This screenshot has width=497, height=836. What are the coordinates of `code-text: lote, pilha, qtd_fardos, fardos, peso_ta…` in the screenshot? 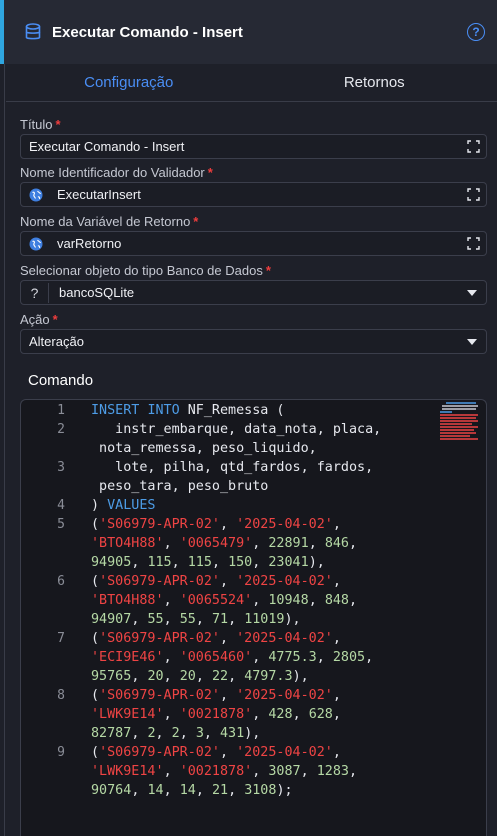 It's located at (236, 477).